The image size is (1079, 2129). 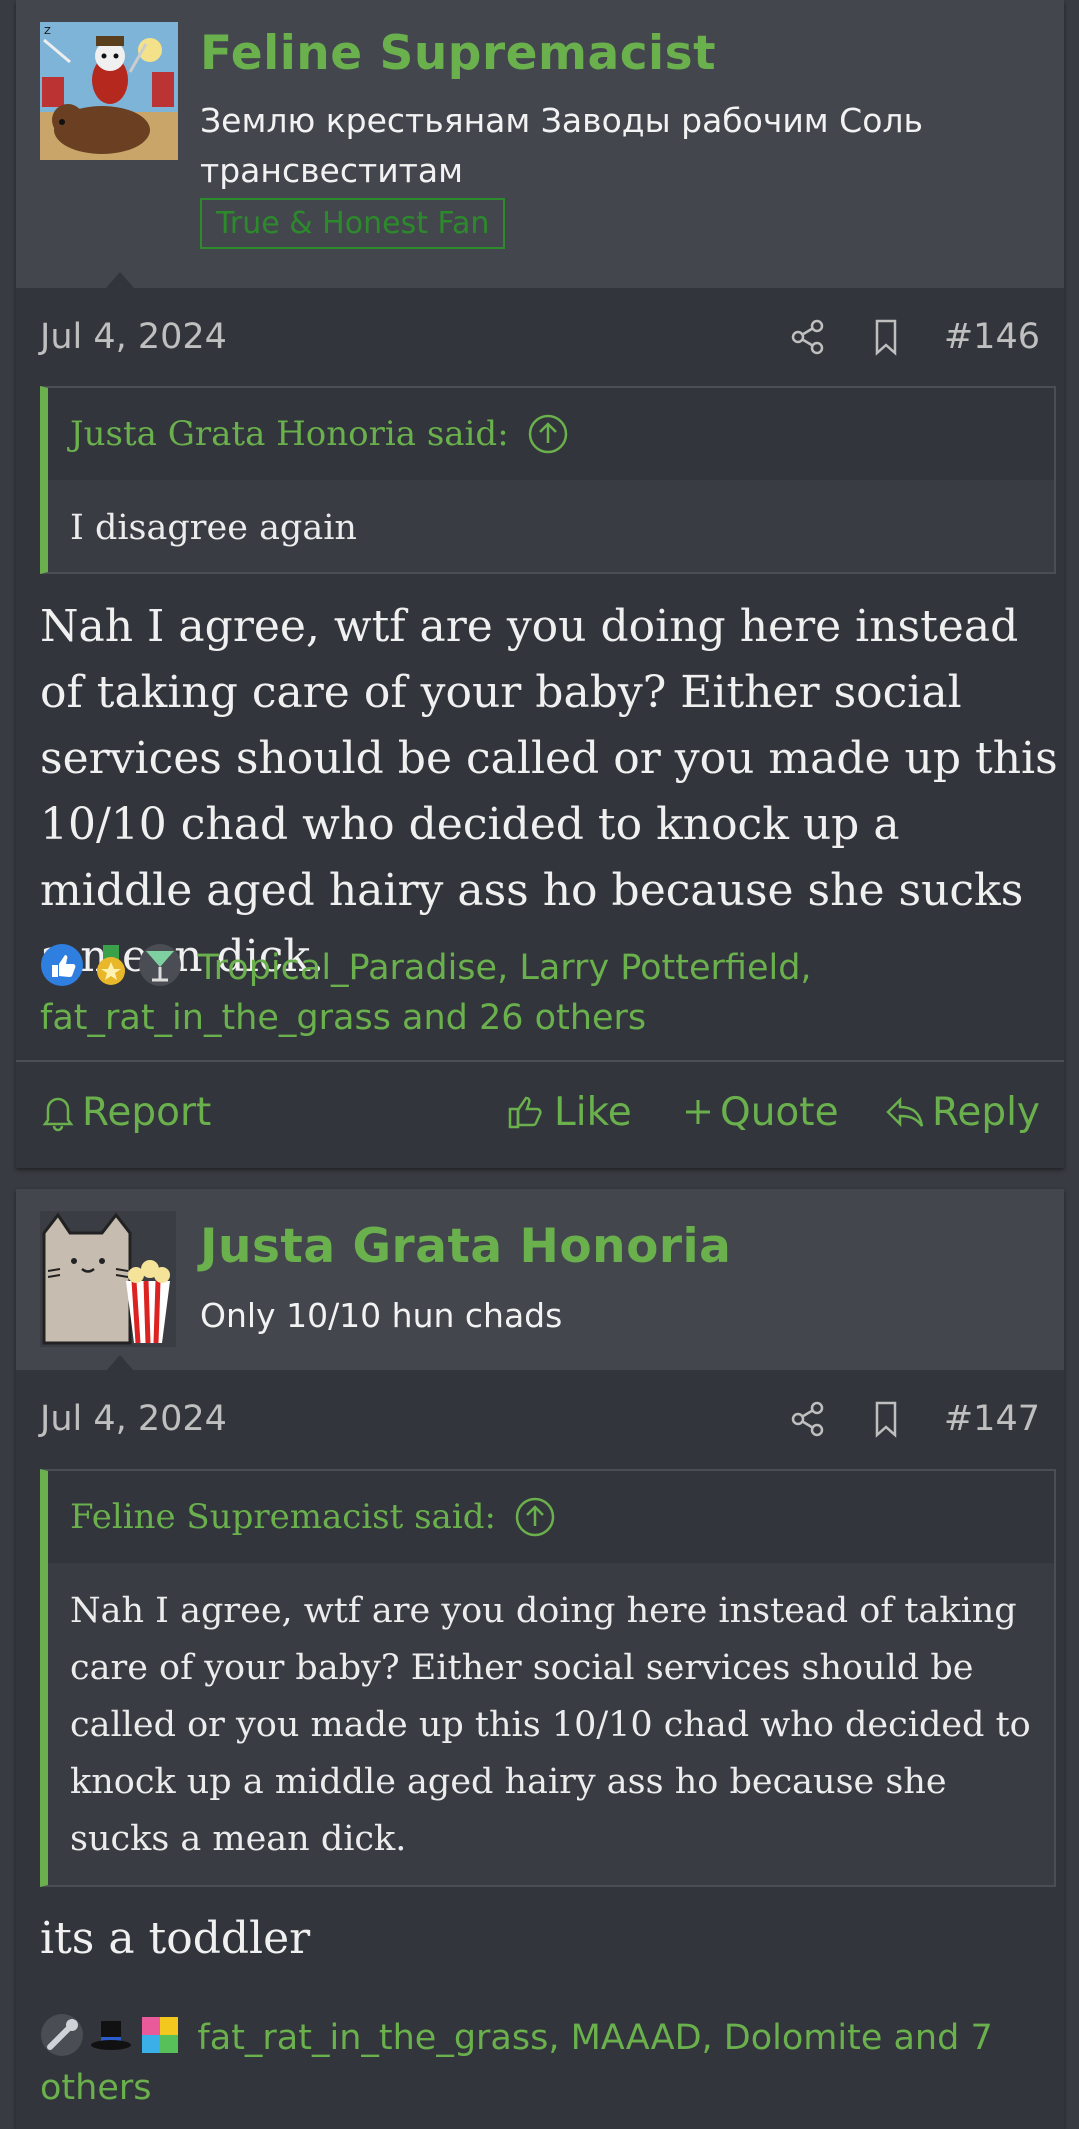 I want to click on bell-icon, so click(x=58, y=1114).